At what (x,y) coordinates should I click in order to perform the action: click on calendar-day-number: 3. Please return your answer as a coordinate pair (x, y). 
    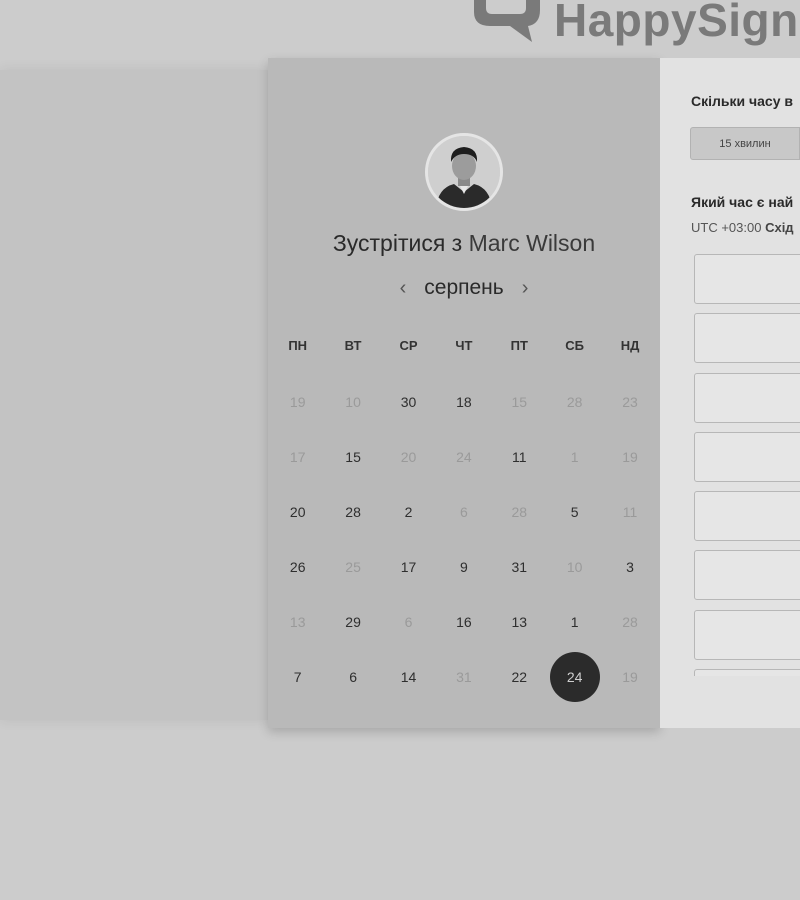
    Looking at the image, I should click on (630, 566).